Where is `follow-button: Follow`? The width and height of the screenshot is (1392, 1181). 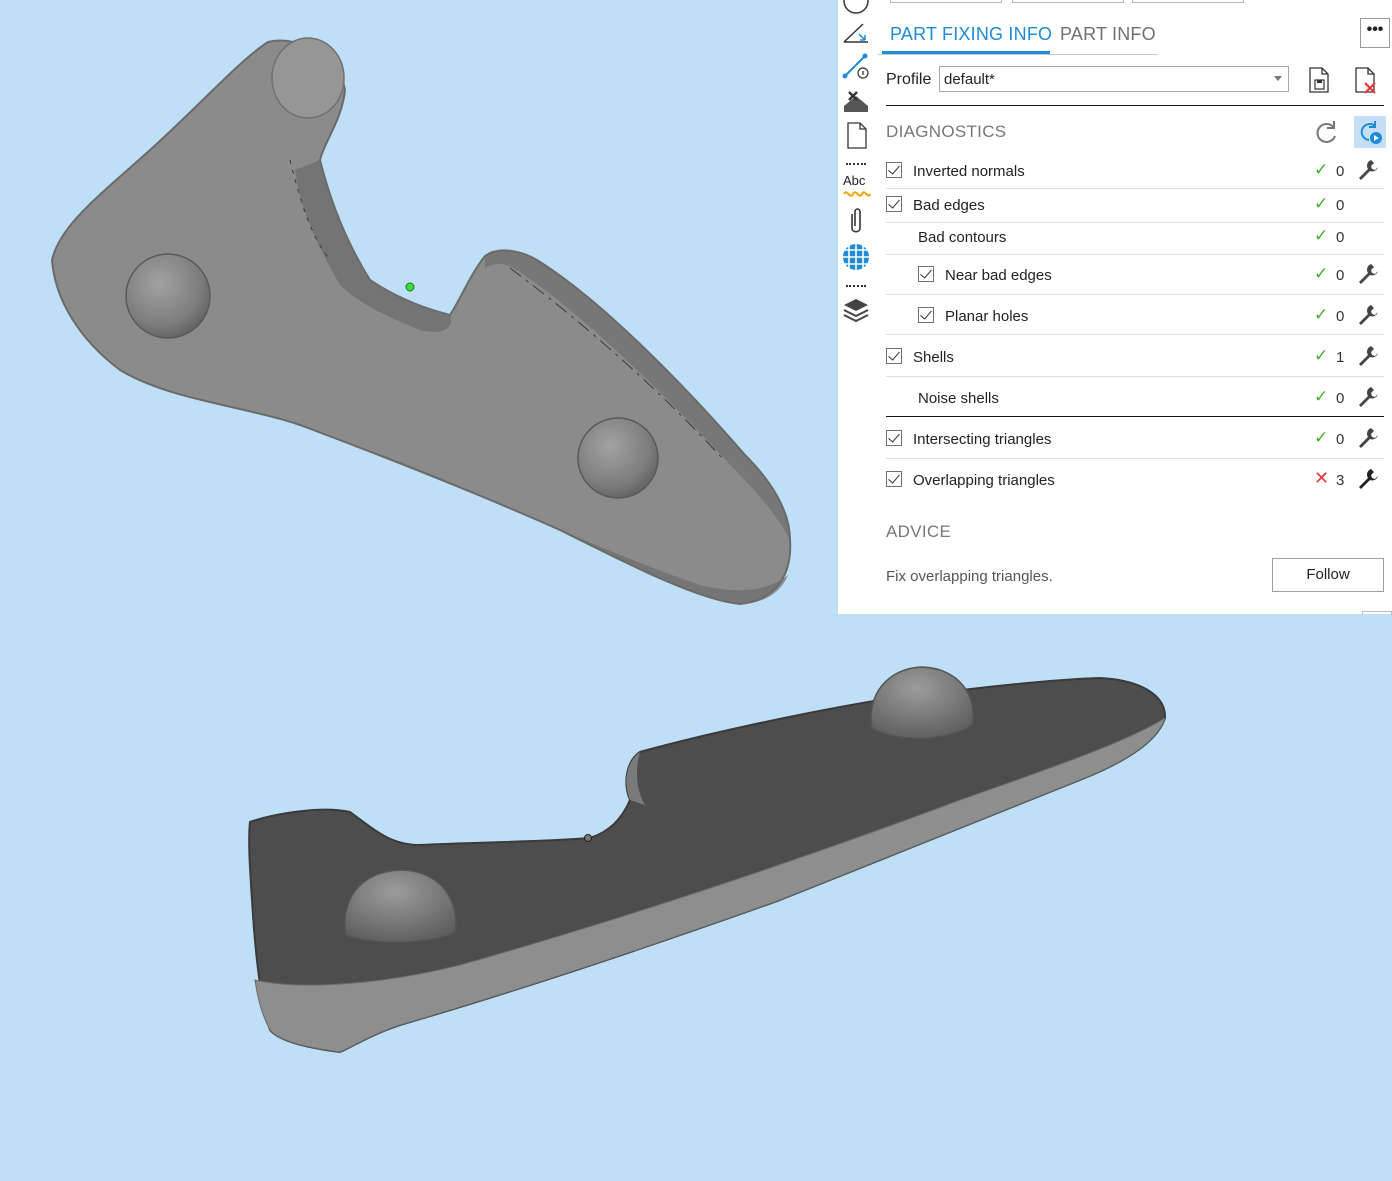 follow-button: Follow is located at coordinates (1328, 575).